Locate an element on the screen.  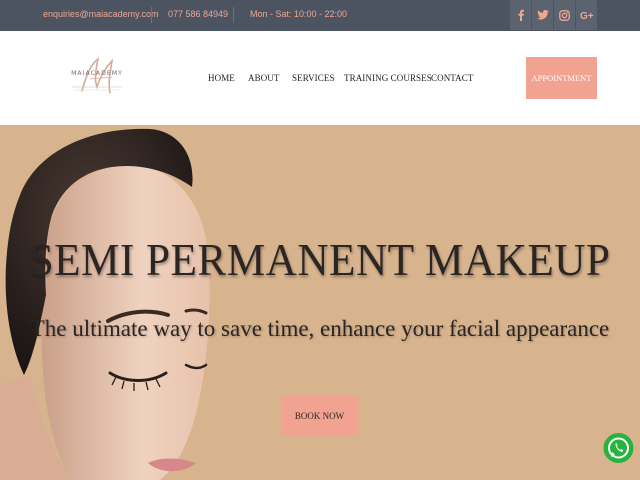
google-plus-icon: G+ is located at coordinates (586, 15).